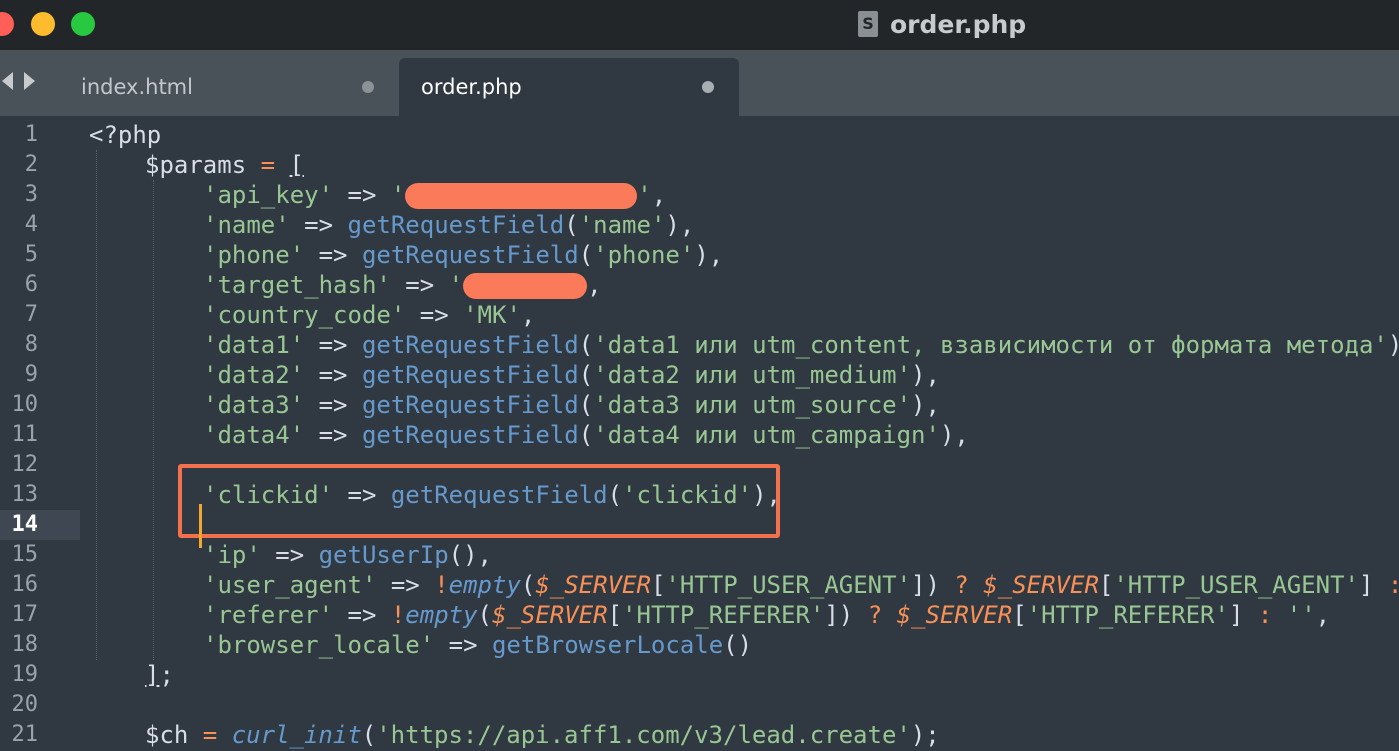 The height and width of the screenshot is (751, 1399). I want to click on bracket: ], so click(152, 675).